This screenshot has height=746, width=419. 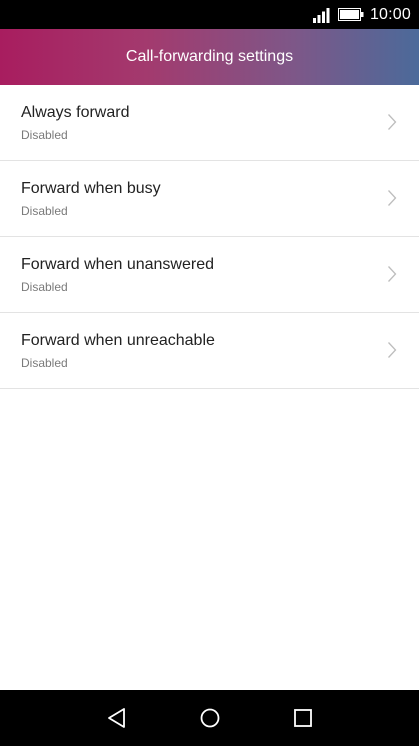 What do you see at coordinates (209, 14) in the screenshot?
I see `status-bar: 10:00` at bounding box center [209, 14].